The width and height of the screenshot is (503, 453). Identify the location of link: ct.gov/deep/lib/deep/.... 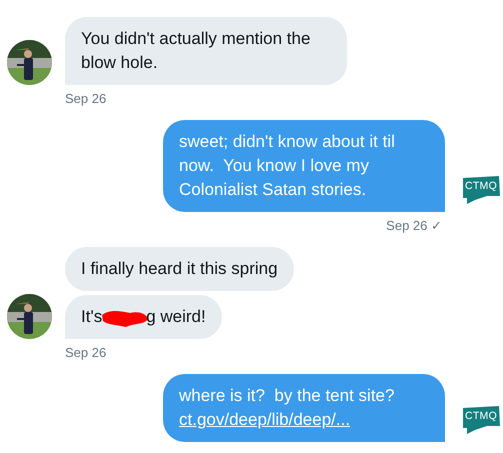
(264, 419).